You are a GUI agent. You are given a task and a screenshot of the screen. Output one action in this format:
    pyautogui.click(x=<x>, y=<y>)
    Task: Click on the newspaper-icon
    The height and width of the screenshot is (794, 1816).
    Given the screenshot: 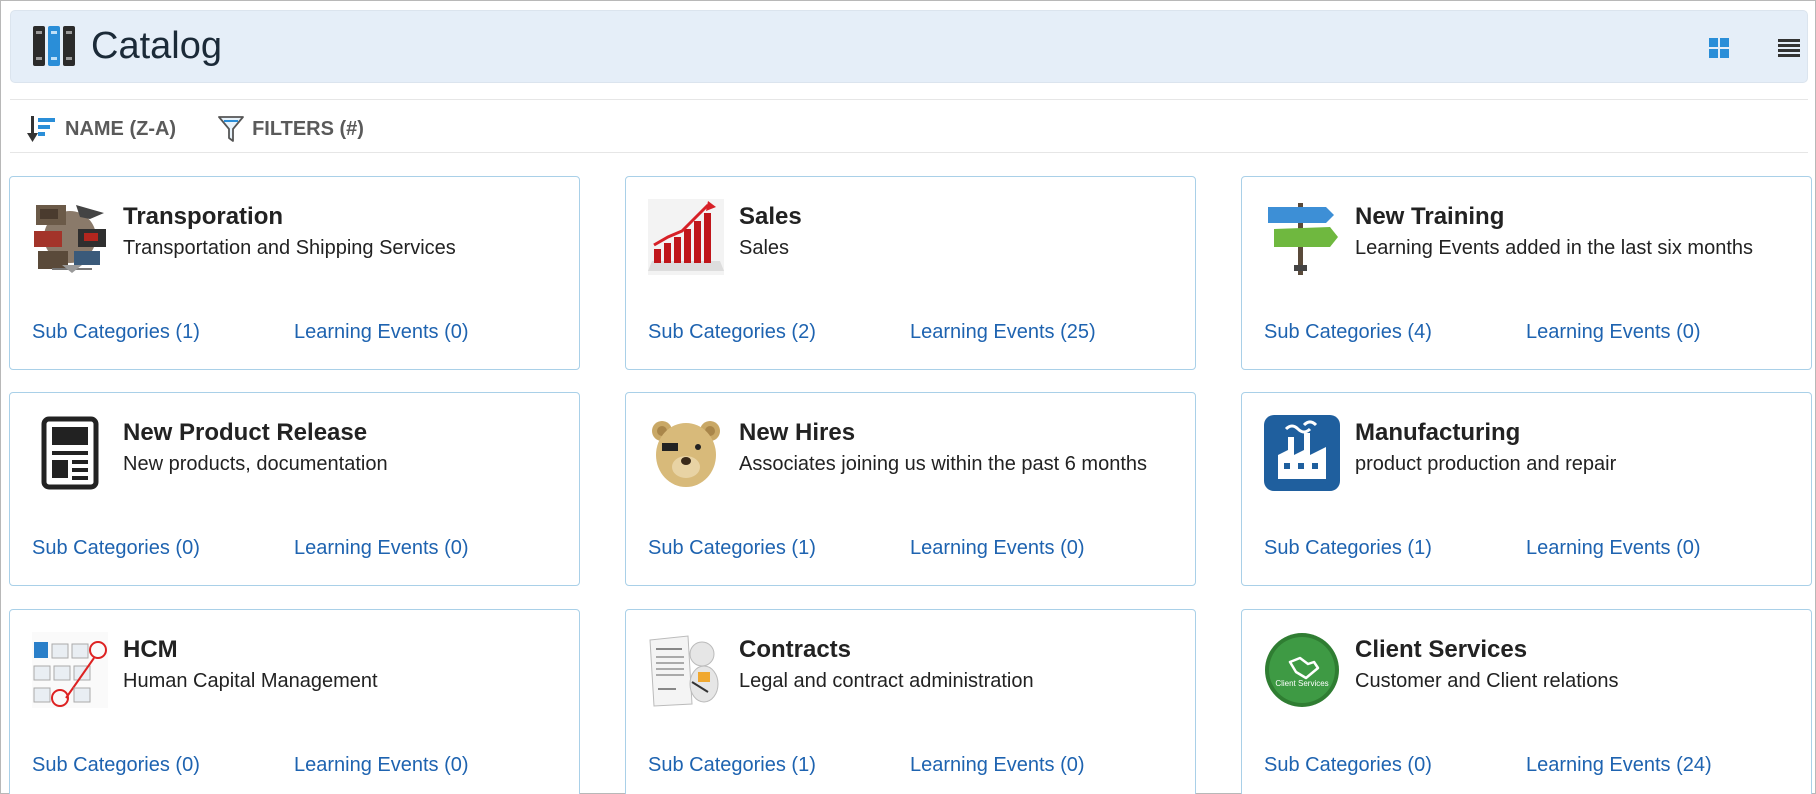 What is the action you would take?
    pyautogui.click(x=70, y=453)
    